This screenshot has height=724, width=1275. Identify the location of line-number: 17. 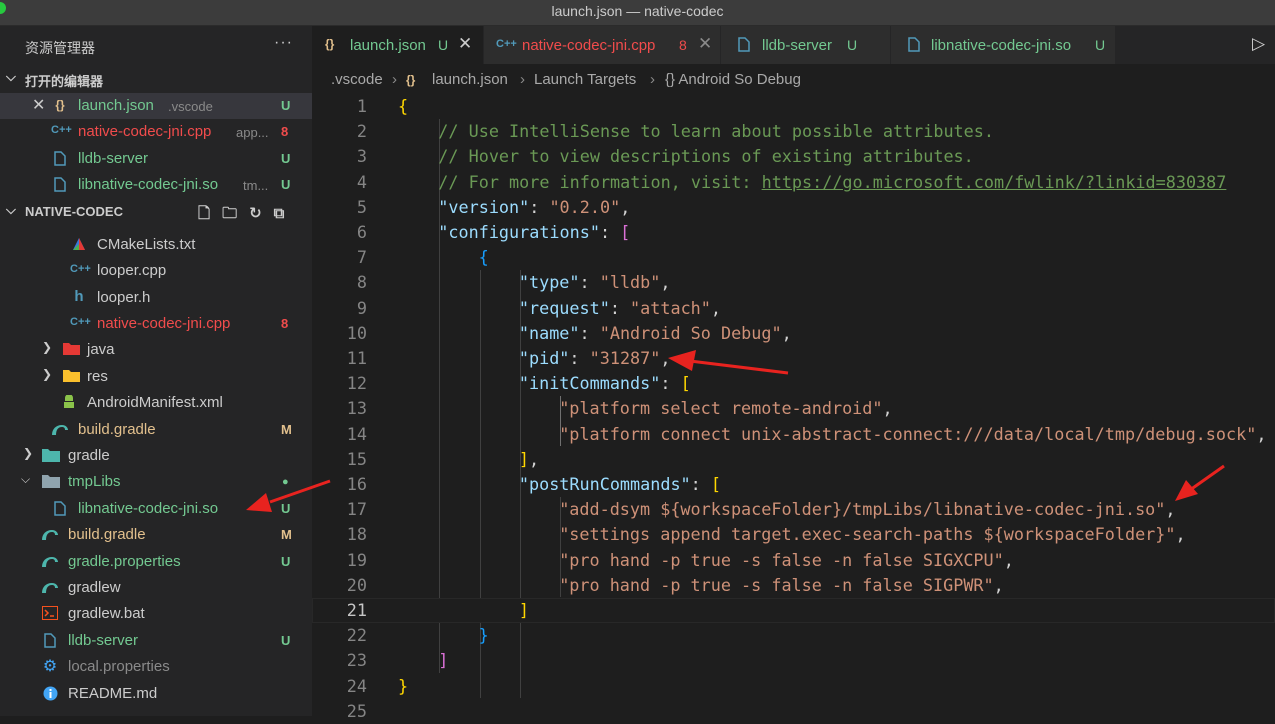
(356, 509).